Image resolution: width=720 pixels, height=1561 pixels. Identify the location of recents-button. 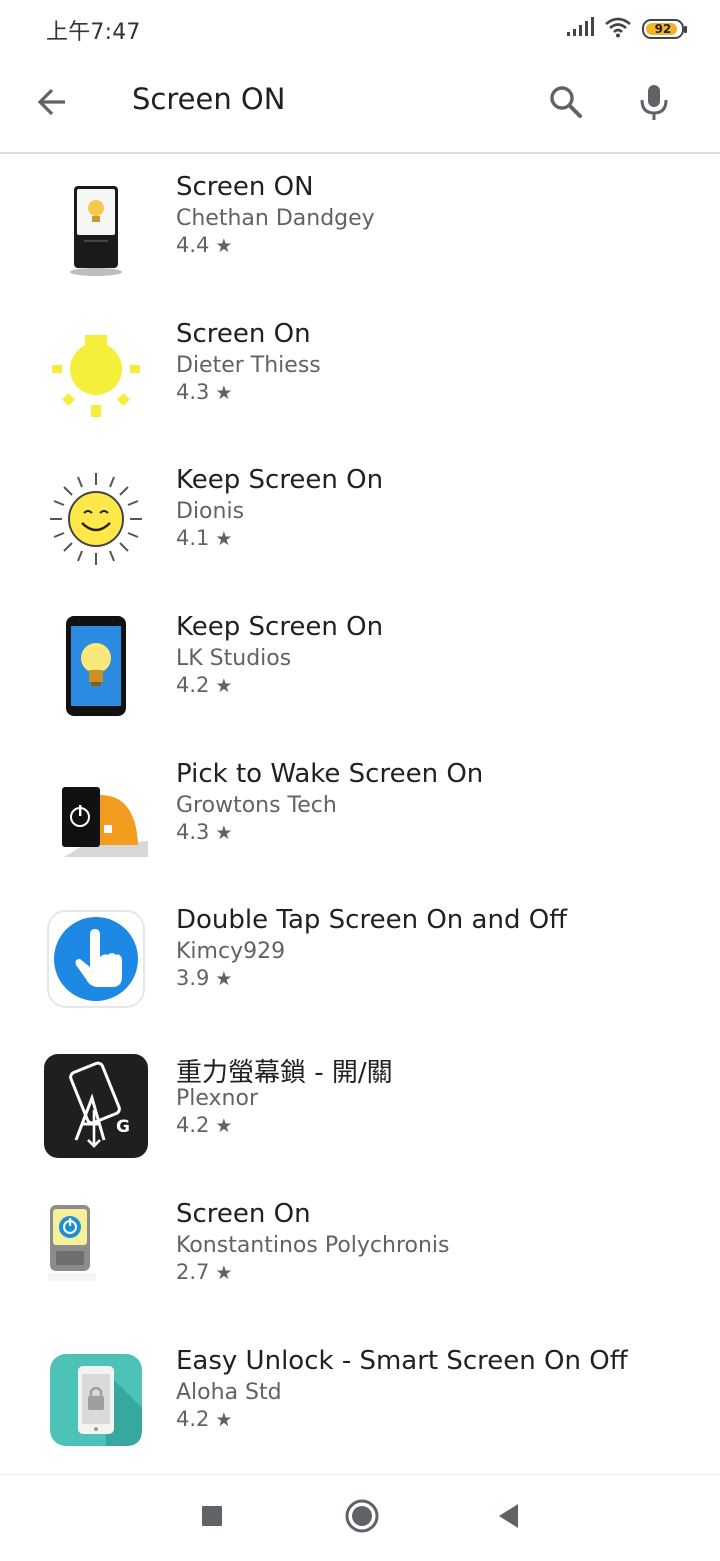
(212, 1518).